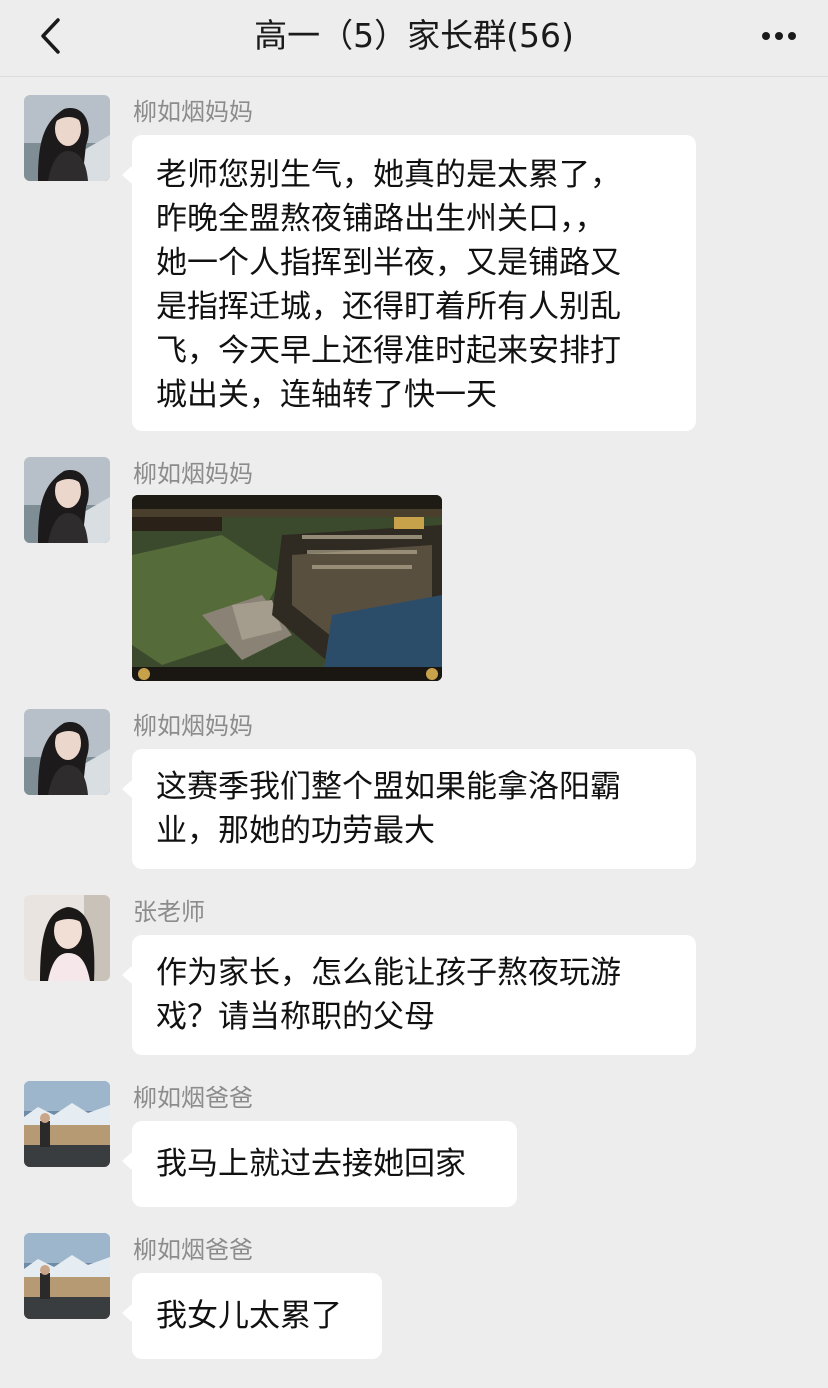  What do you see at coordinates (381, 219) in the screenshot?
I see `message-text-line: 昨晚全盟熬夜铺路出生州关口，，` at bounding box center [381, 219].